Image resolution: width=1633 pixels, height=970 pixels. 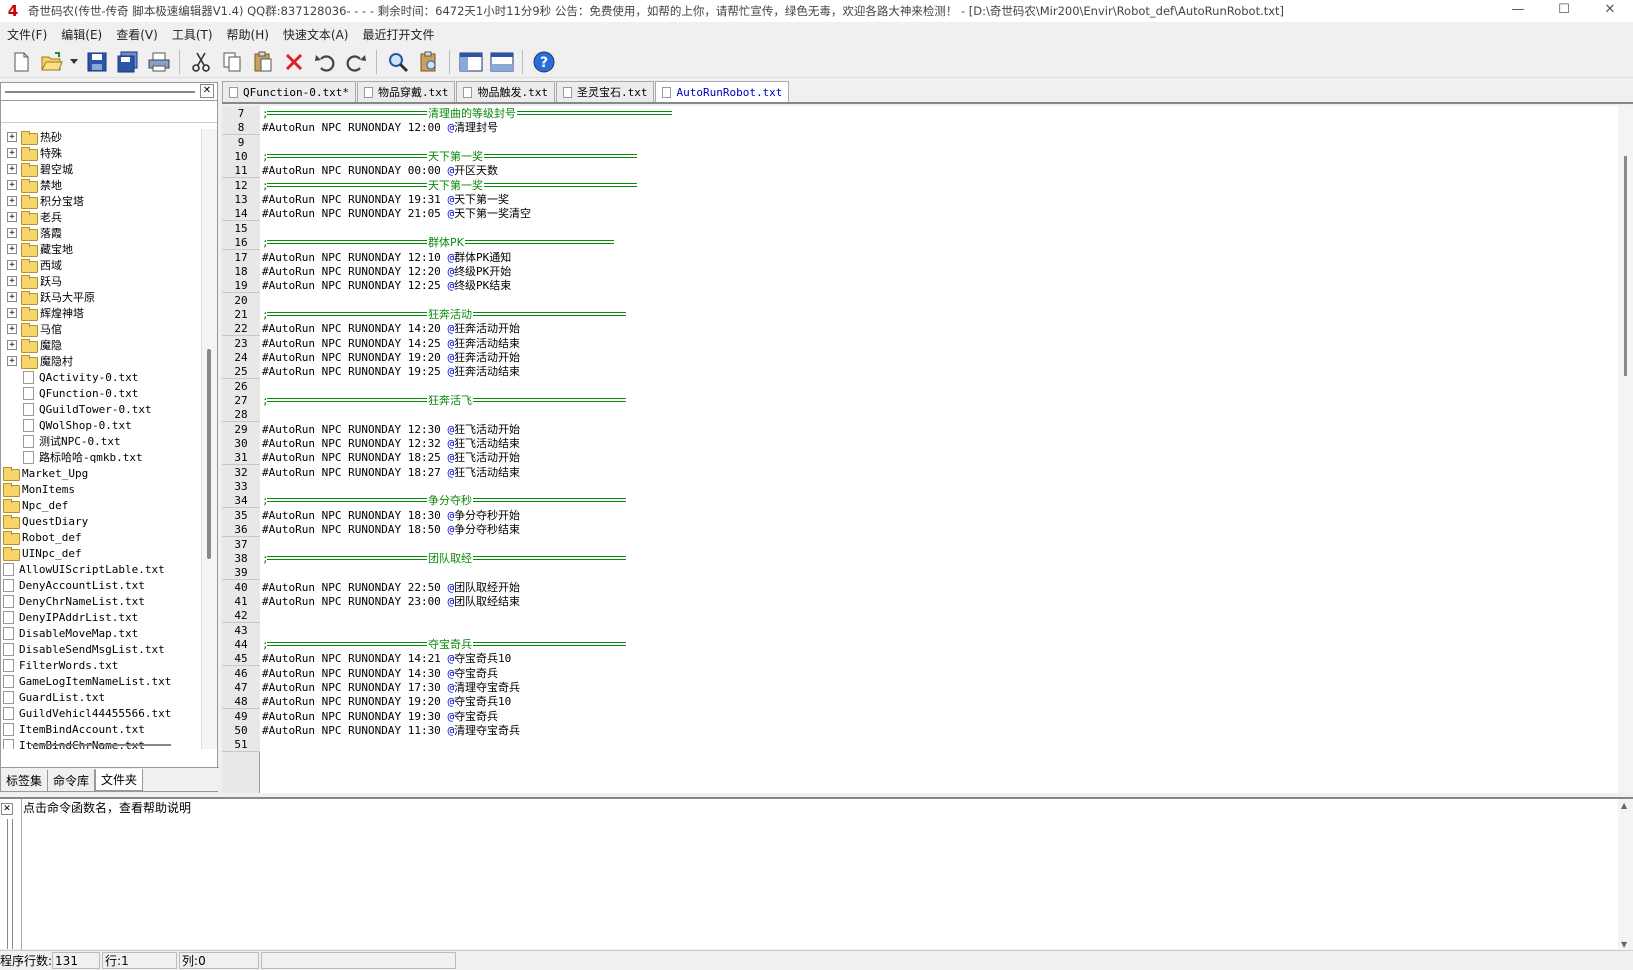 What do you see at coordinates (127, 62) in the screenshot?
I see `save-all-button` at bounding box center [127, 62].